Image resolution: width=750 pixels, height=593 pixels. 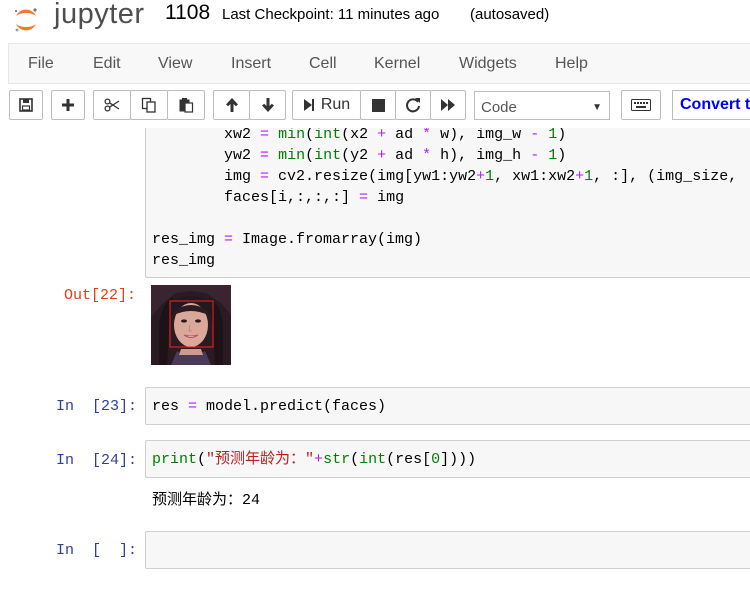 What do you see at coordinates (68, 105) in the screenshot?
I see `insert-cell-button` at bounding box center [68, 105].